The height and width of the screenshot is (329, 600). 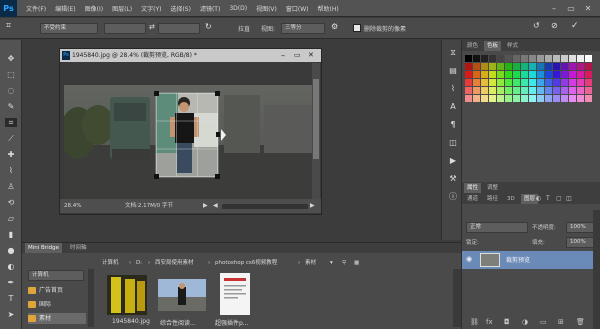 What do you see at coordinates (472, 46) in the screenshot?
I see `tab-color: 颜色` at bounding box center [472, 46].